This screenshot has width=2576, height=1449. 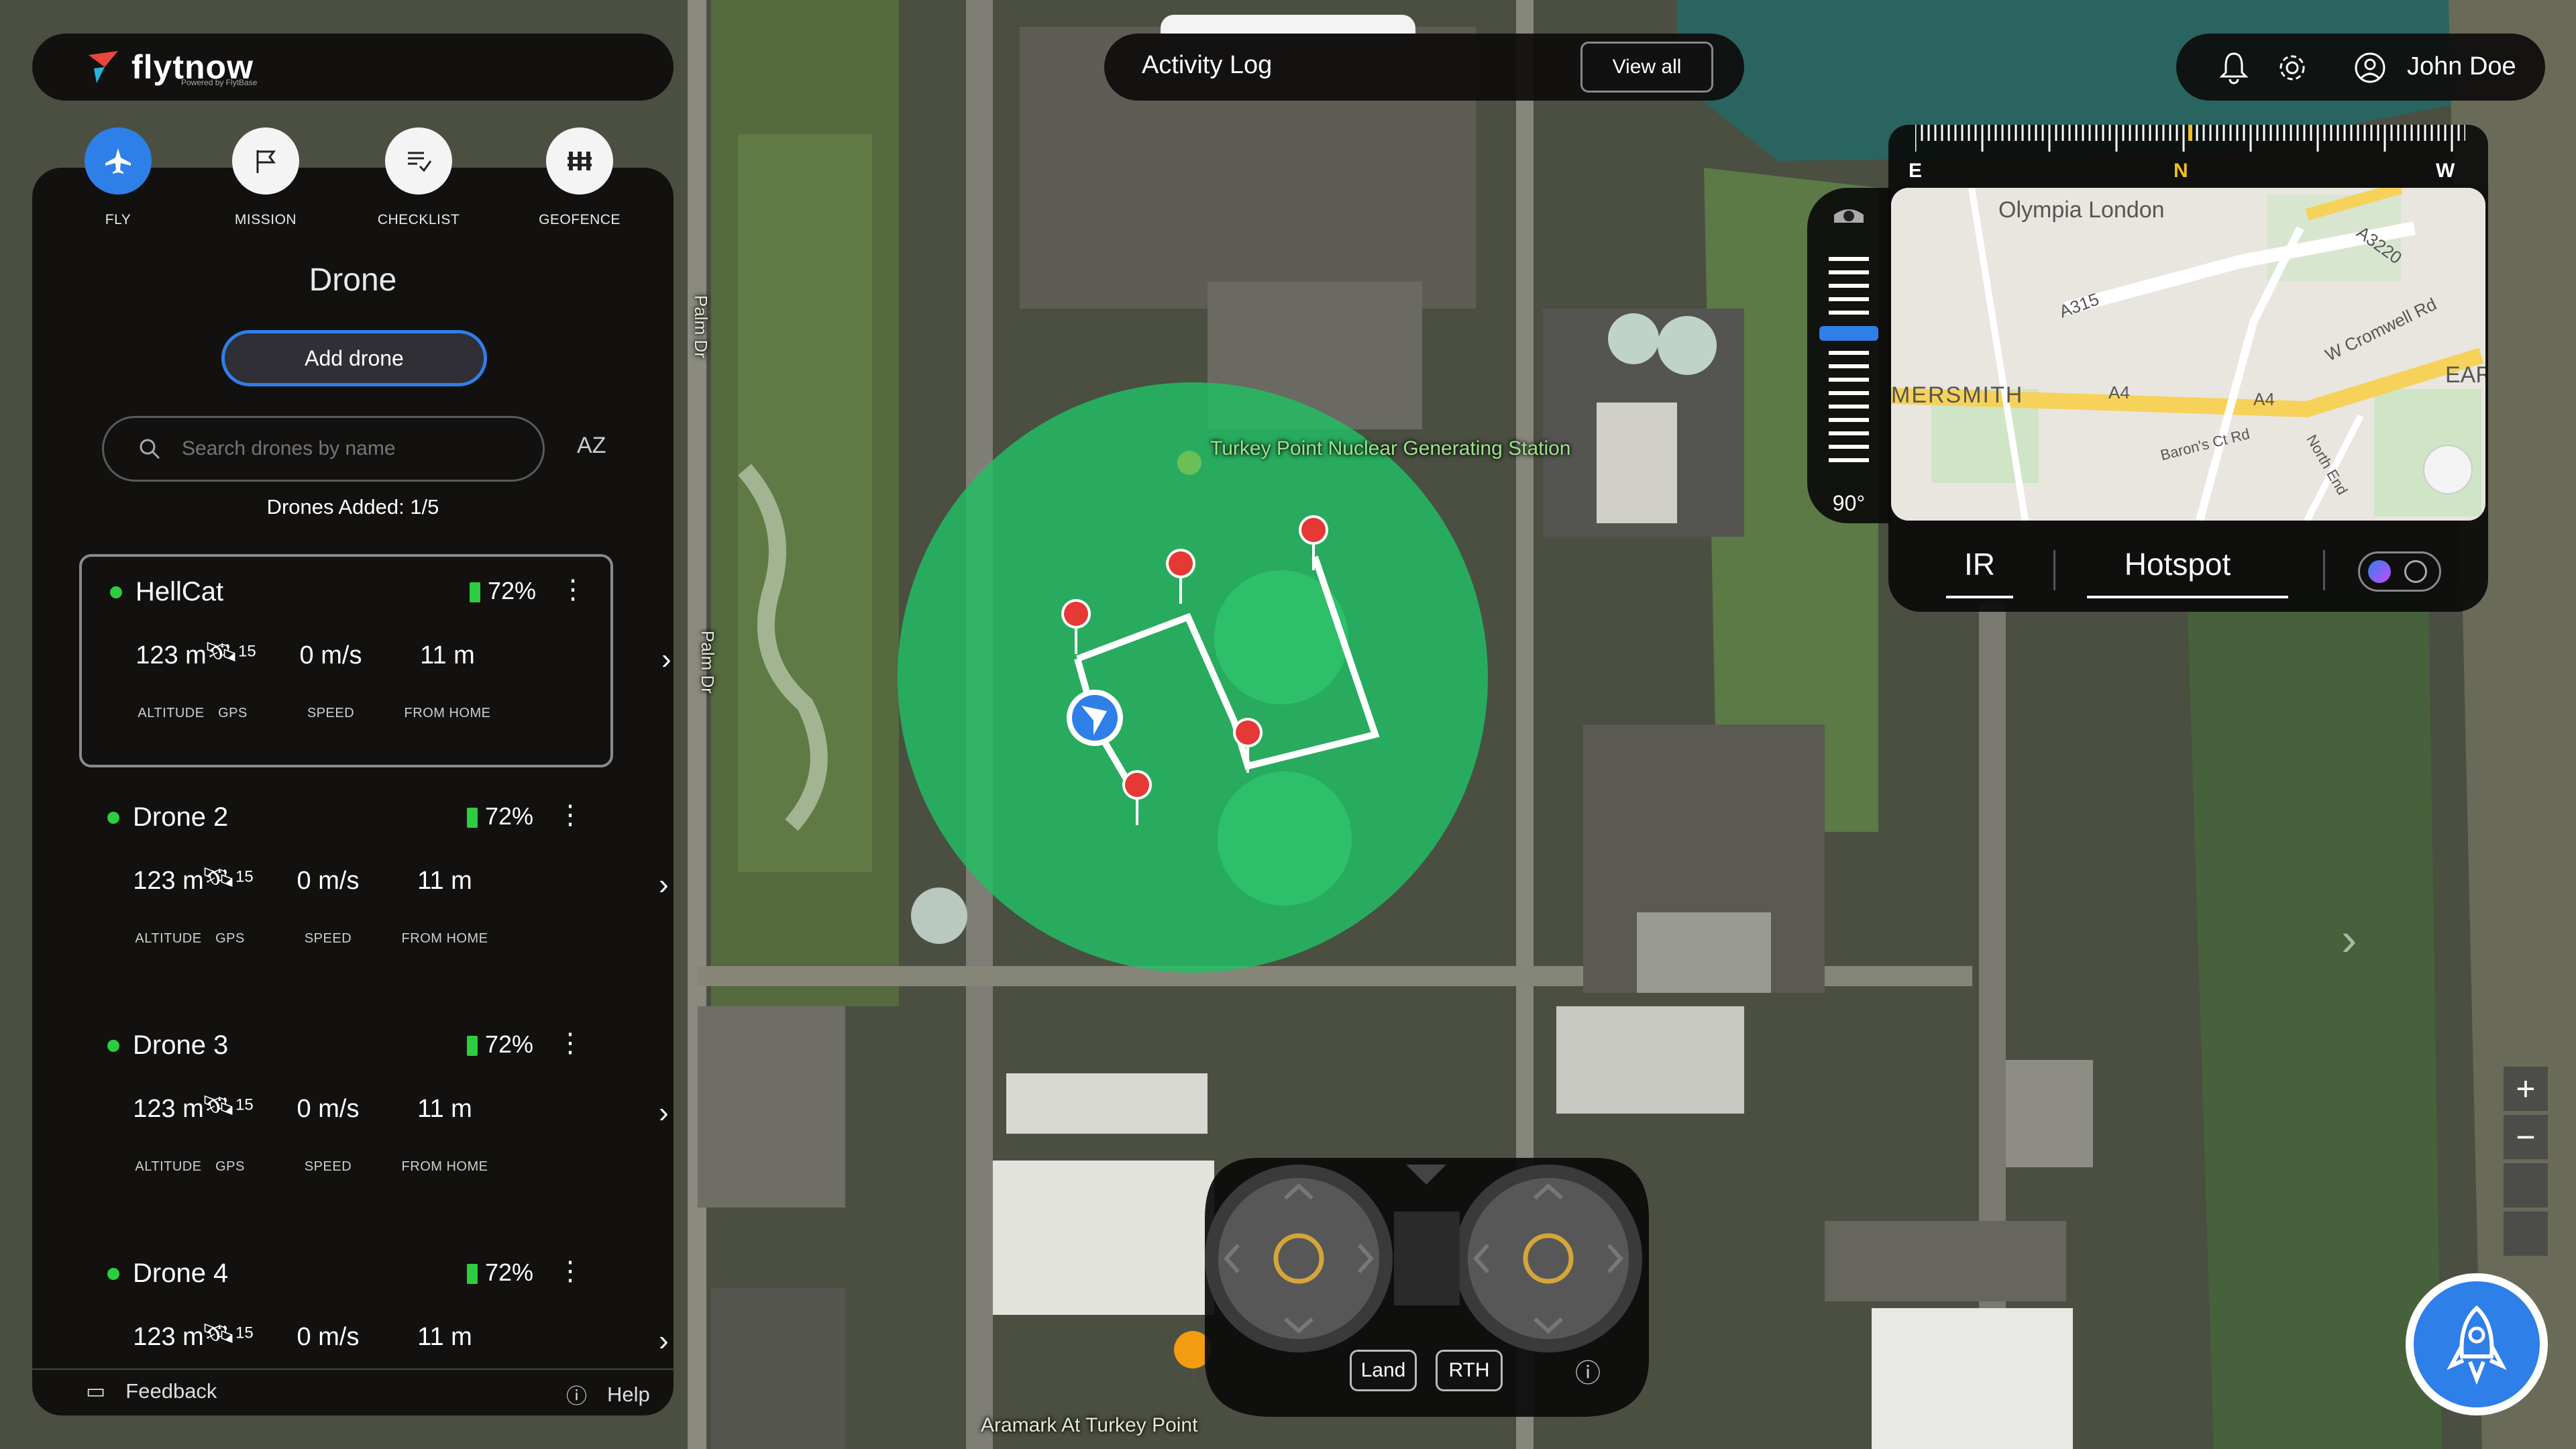 I want to click on drone-name: HellCat, so click(x=180, y=591).